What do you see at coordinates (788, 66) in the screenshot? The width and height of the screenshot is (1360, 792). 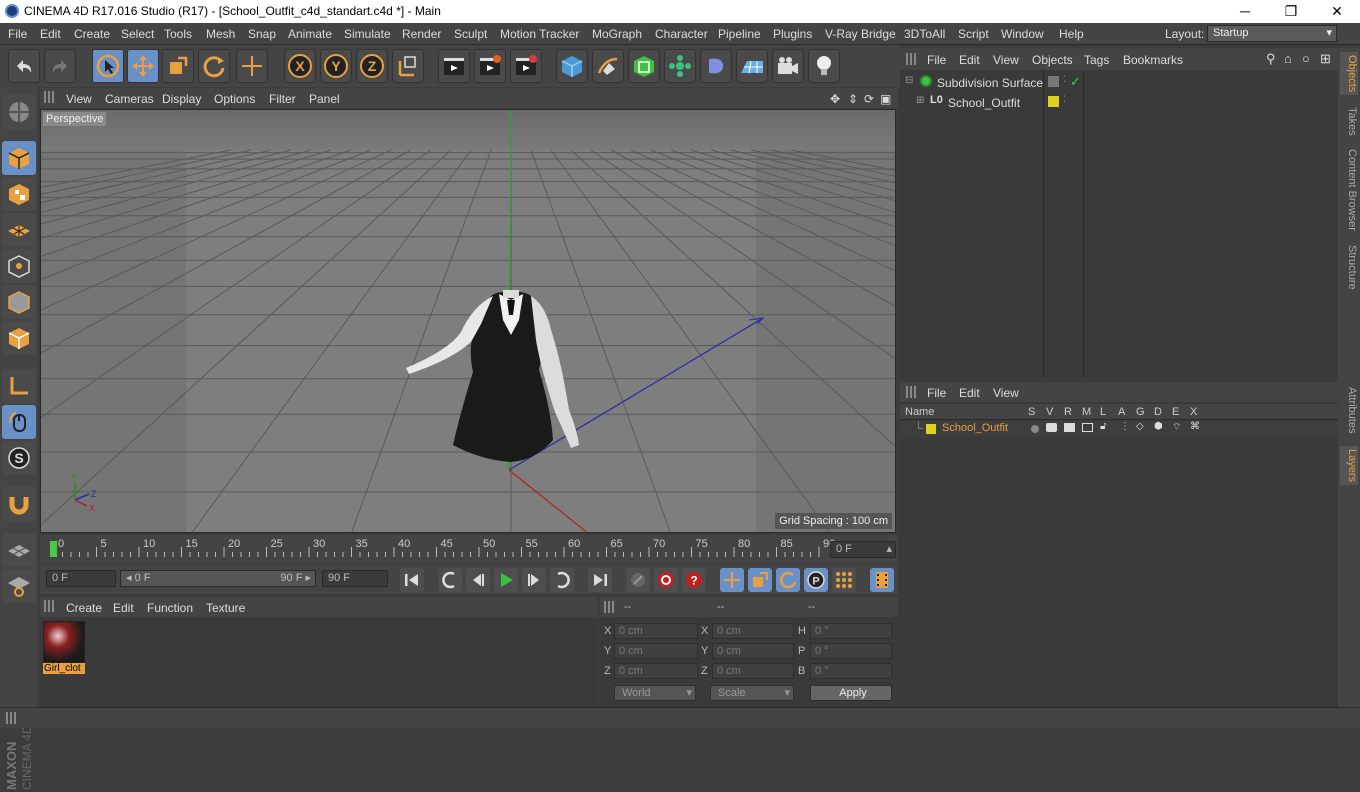 I see `camera-button` at bounding box center [788, 66].